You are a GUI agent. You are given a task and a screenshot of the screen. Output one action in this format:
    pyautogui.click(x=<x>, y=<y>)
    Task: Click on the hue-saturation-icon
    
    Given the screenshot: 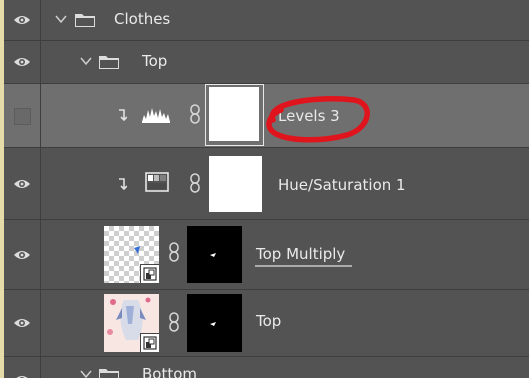 What is the action you would take?
    pyautogui.click(x=157, y=182)
    